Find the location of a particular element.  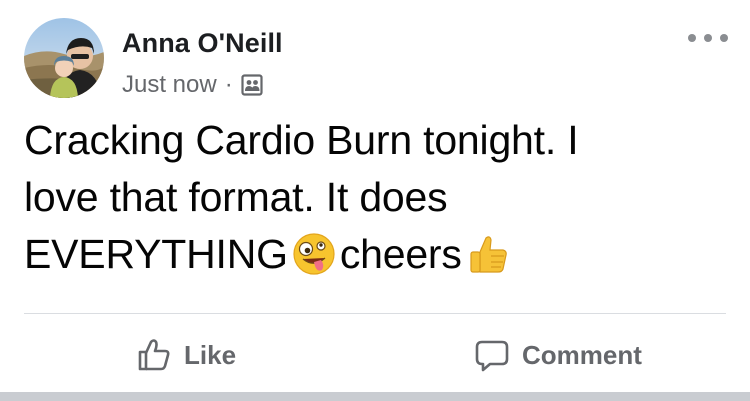

like-icon is located at coordinates (154, 355).